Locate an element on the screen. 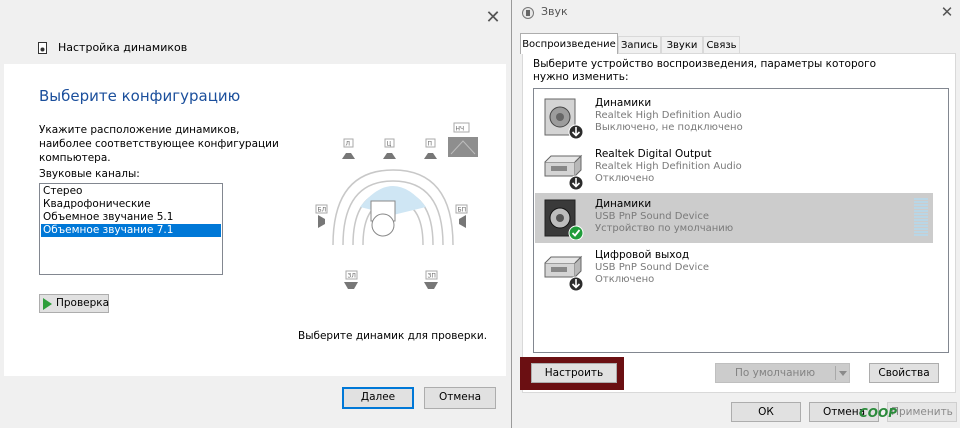  channels-label: Звуковые каналы: is located at coordinates (89, 174).